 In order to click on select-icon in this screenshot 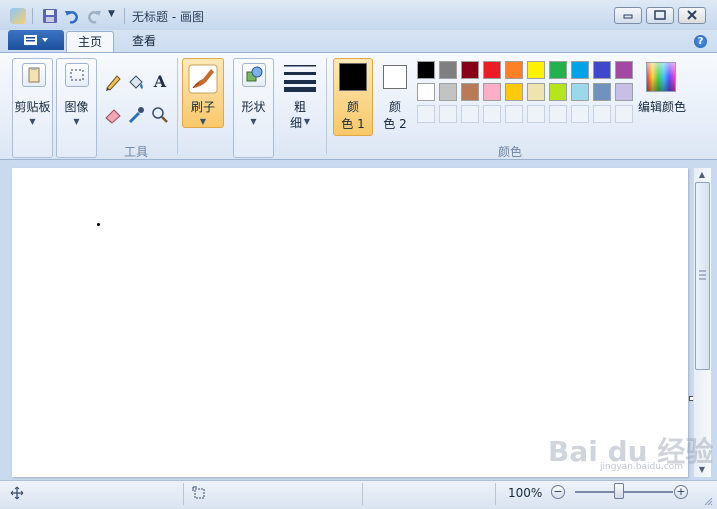, I will do `click(77, 75)`.